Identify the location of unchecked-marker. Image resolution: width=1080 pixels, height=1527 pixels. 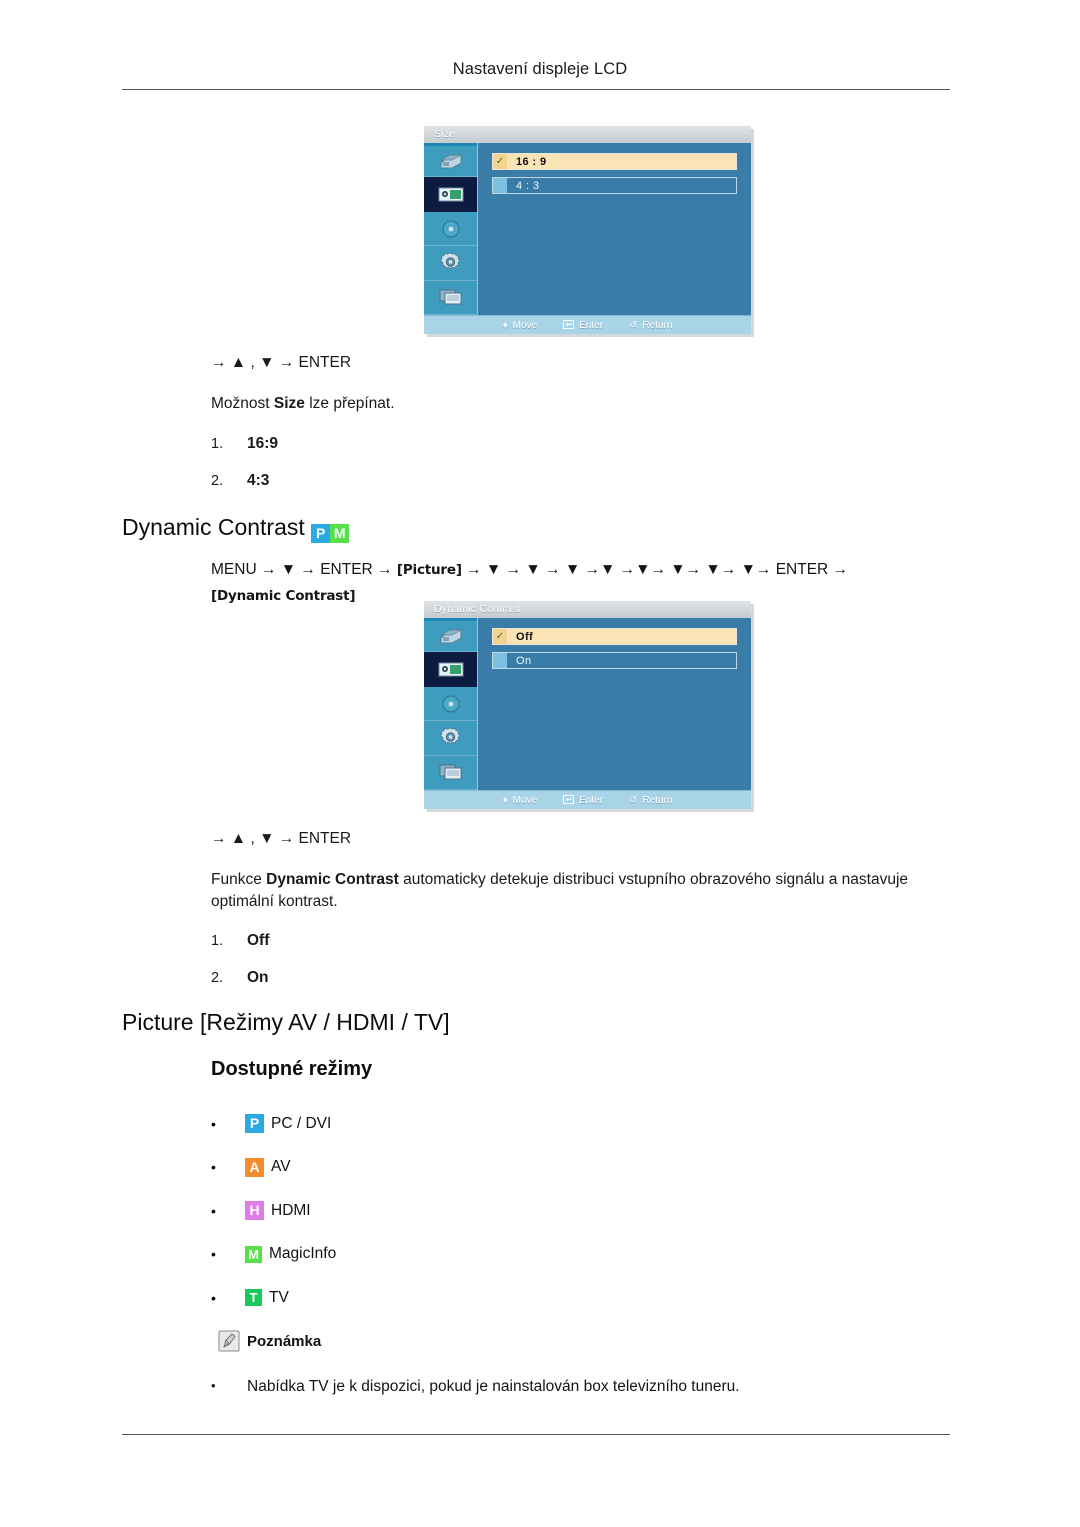
(500, 660).